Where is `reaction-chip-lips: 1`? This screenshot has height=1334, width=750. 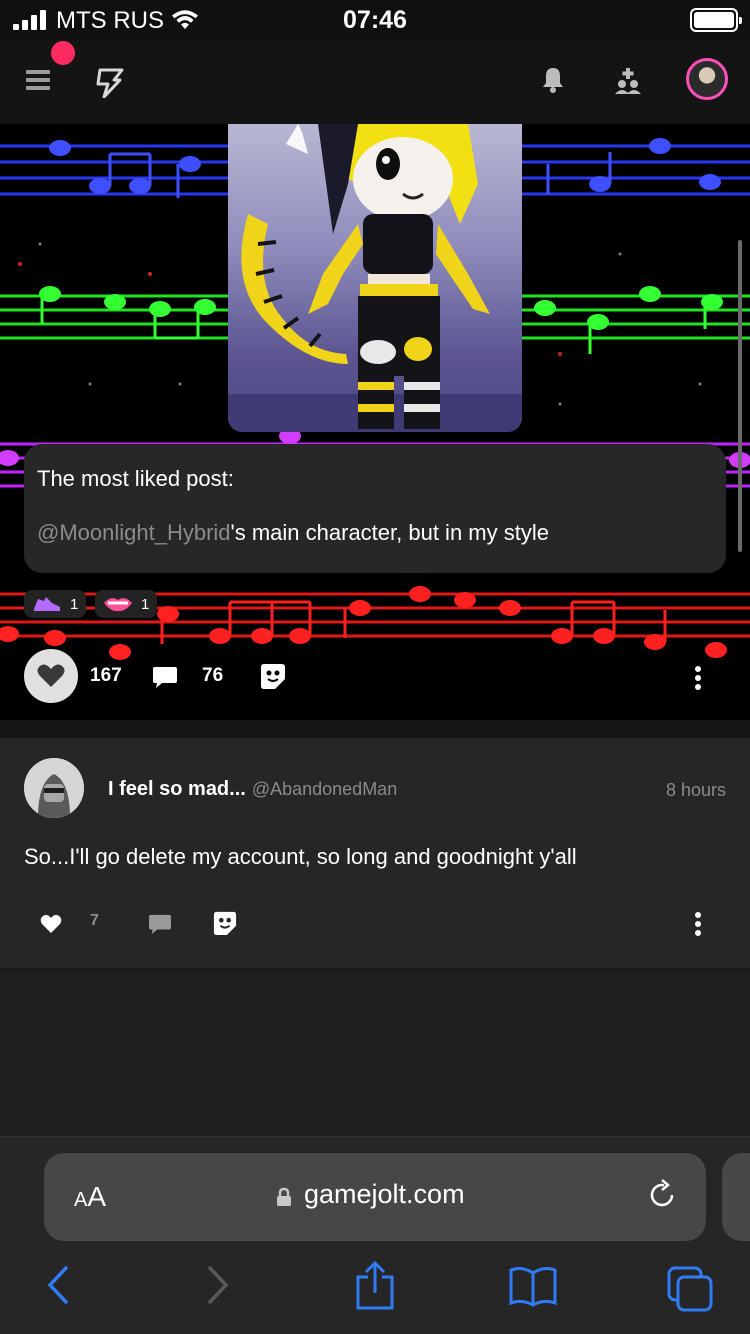 reaction-chip-lips: 1 is located at coordinates (126, 604).